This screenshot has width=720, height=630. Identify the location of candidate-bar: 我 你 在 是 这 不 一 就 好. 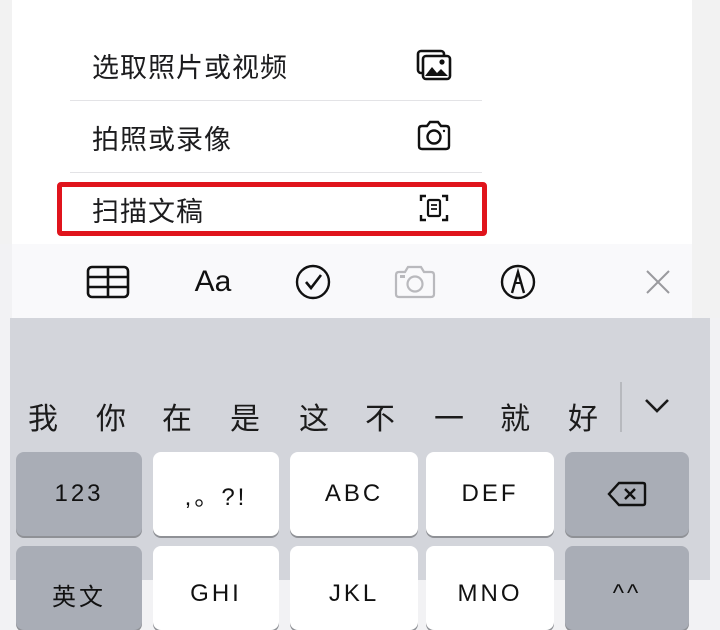
(360, 408).